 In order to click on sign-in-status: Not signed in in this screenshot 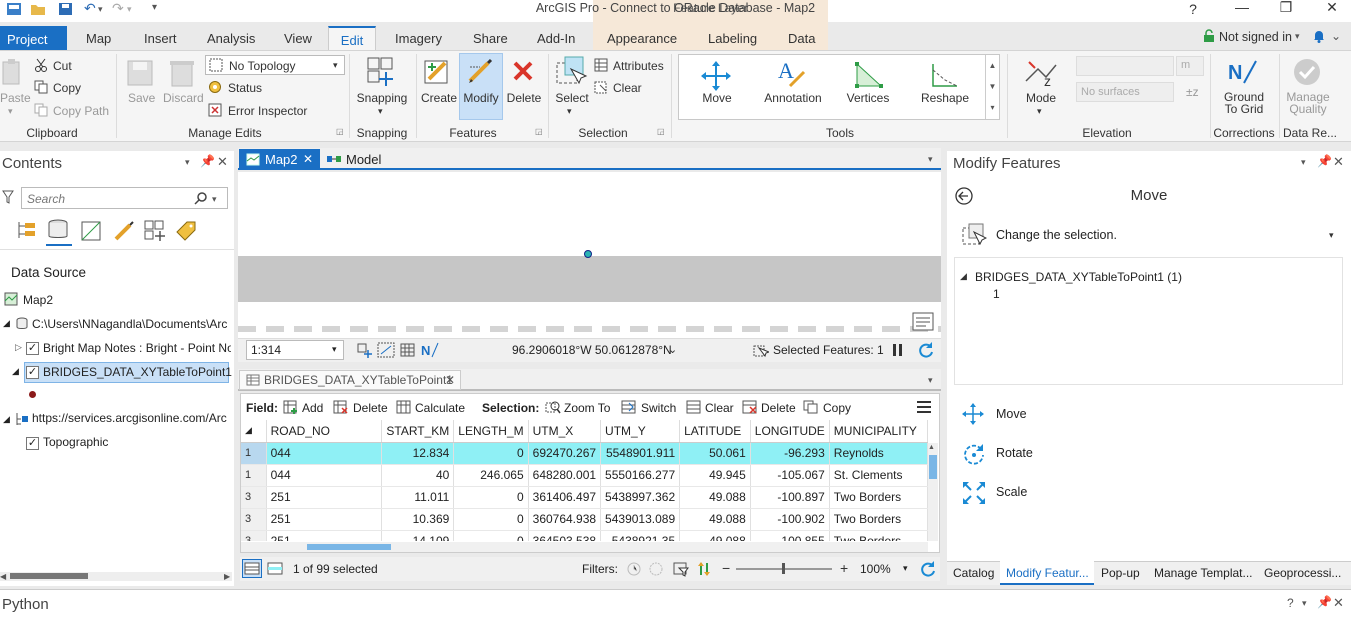, I will do `click(1255, 37)`.